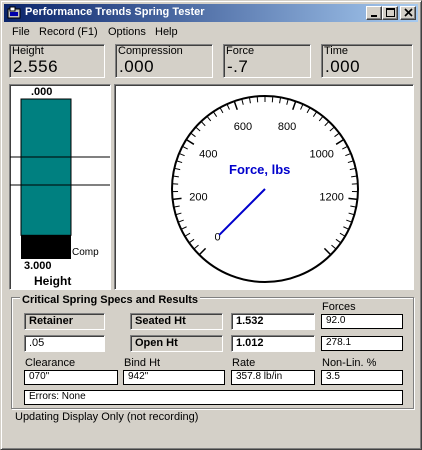  Describe the element at coordinates (21, 32) in the screenshot. I see `menu-file: File` at that location.